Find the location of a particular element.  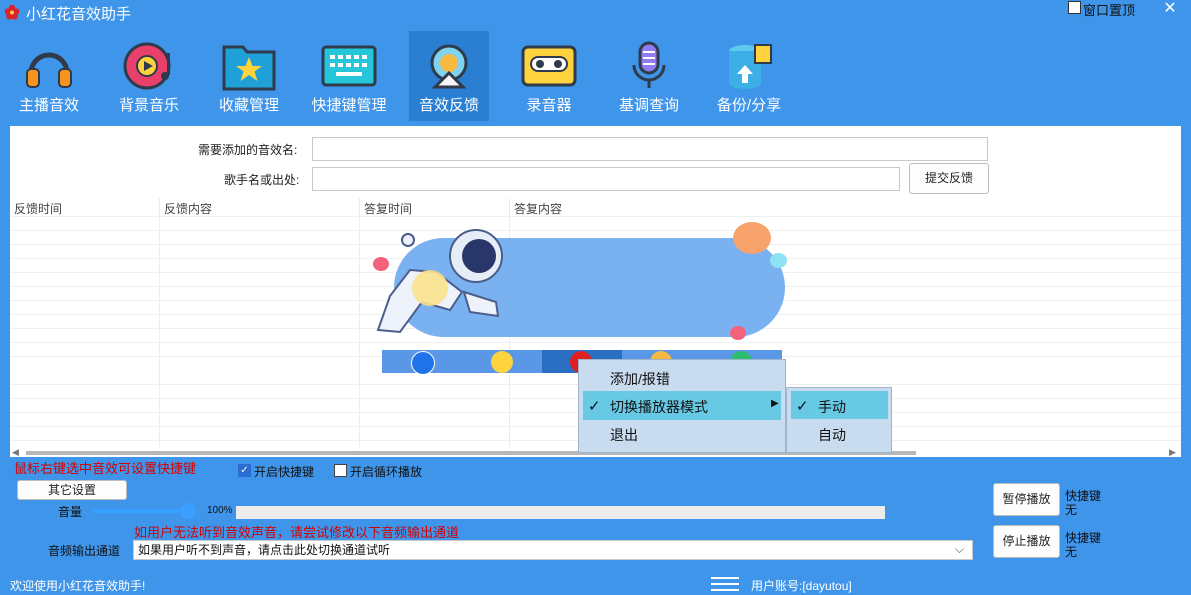

tab-label: 快捷键管理 is located at coordinates (349, 105).